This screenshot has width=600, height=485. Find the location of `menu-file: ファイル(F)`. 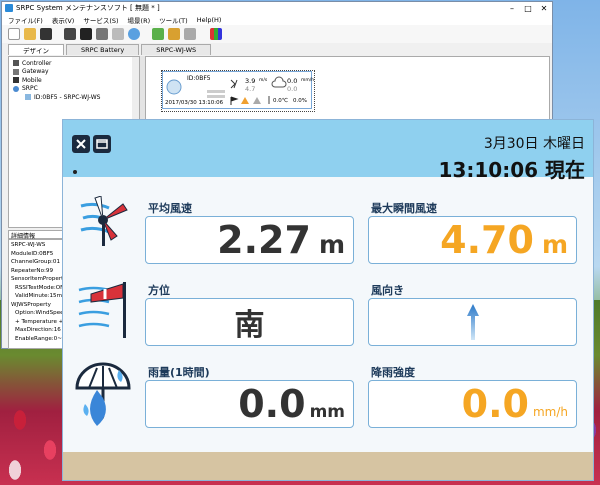

menu-file: ファイル(F) is located at coordinates (25, 20).